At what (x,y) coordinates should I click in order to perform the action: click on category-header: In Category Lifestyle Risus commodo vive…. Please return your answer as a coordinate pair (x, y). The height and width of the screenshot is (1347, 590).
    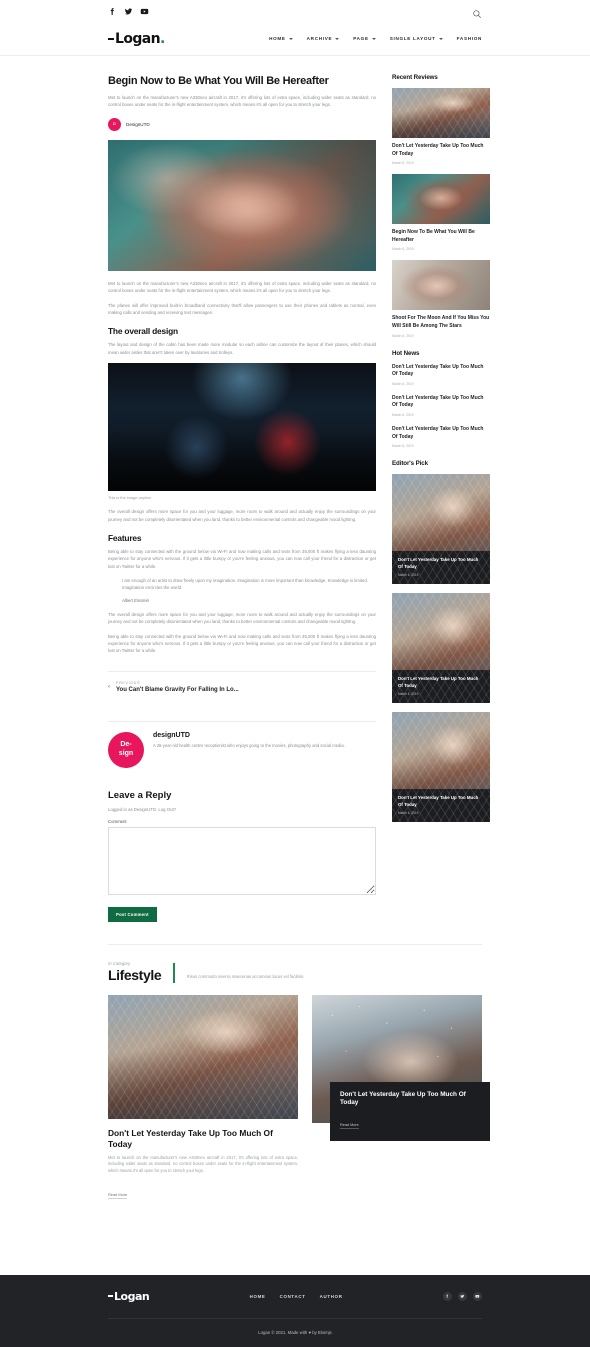
    Looking at the image, I should click on (295, 964).